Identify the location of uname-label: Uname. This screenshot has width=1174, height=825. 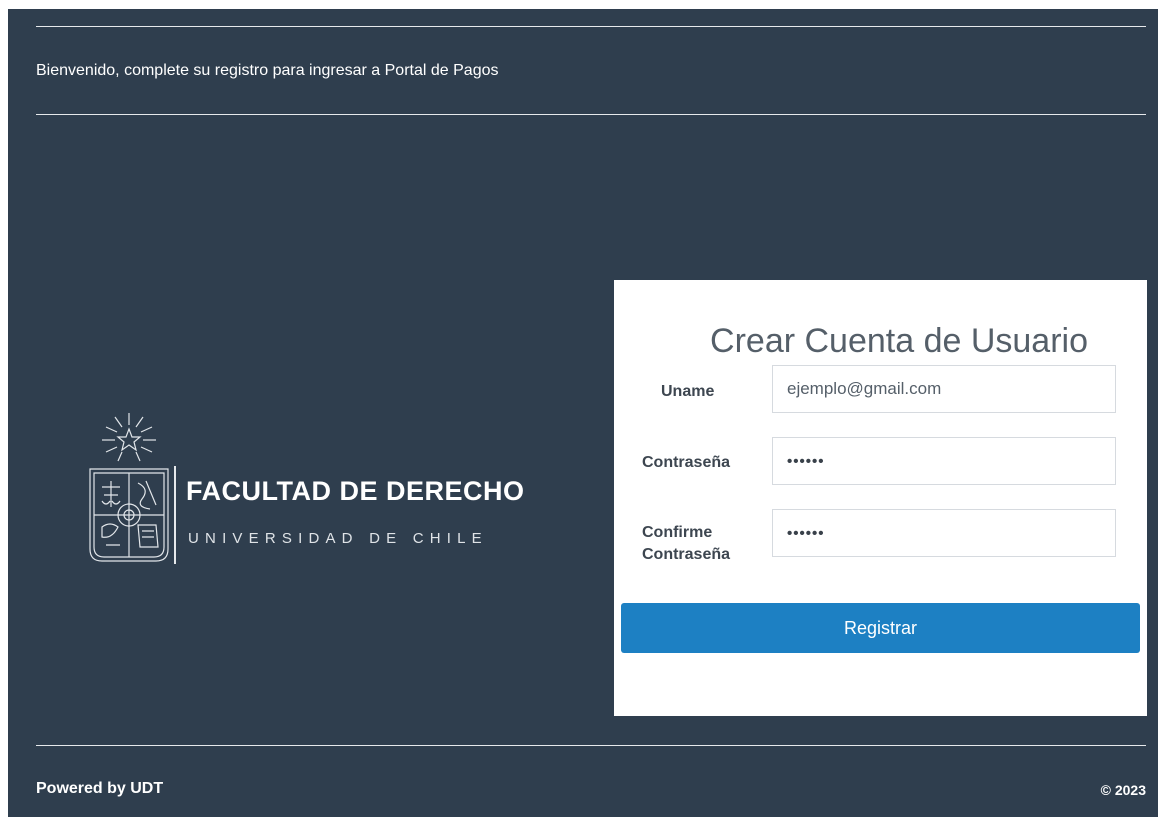
(688, 391).